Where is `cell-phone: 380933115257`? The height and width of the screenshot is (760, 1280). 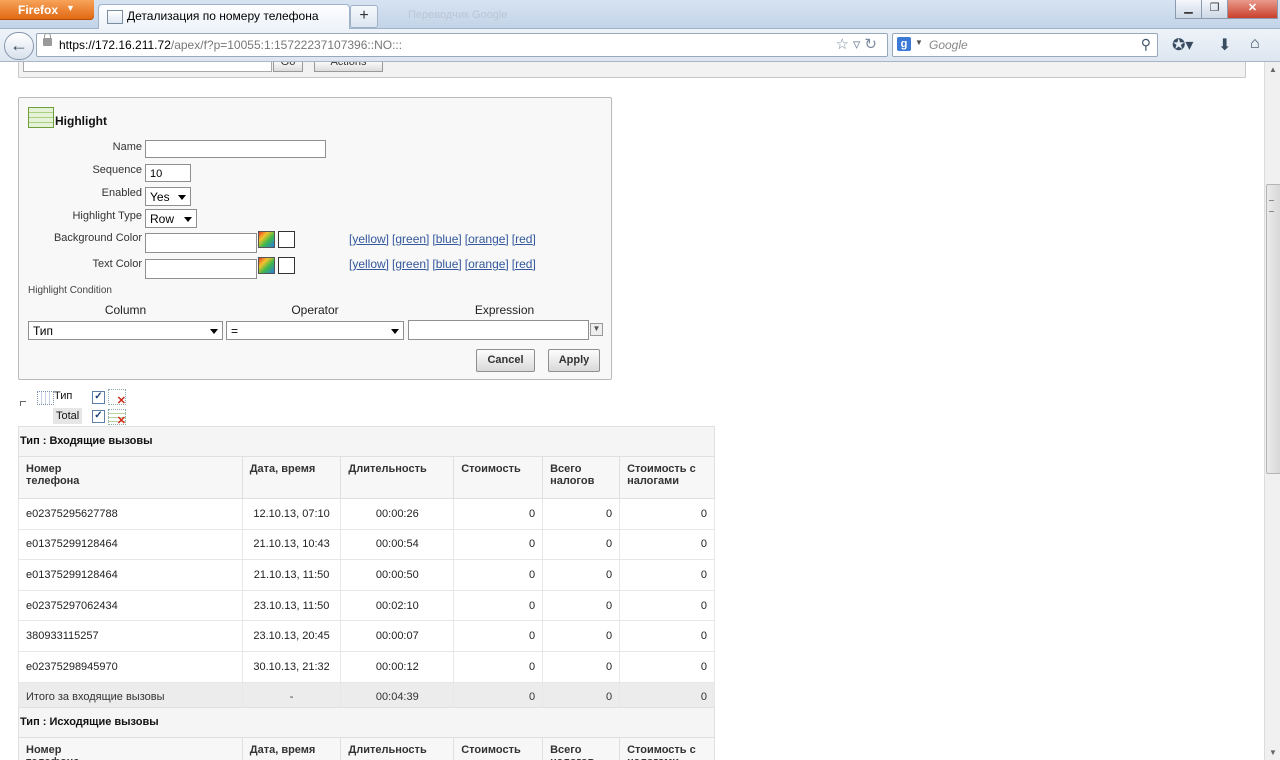 cell-phone: 380933115257 is located at coordinates (130, 636).